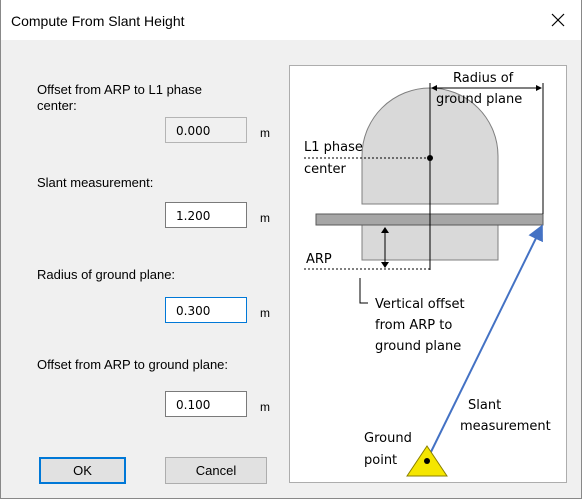  Describe the element at coordinates (420, 304) in the screenshot. I see `vertical-offset-label-line1: Vertical offset` at that location.